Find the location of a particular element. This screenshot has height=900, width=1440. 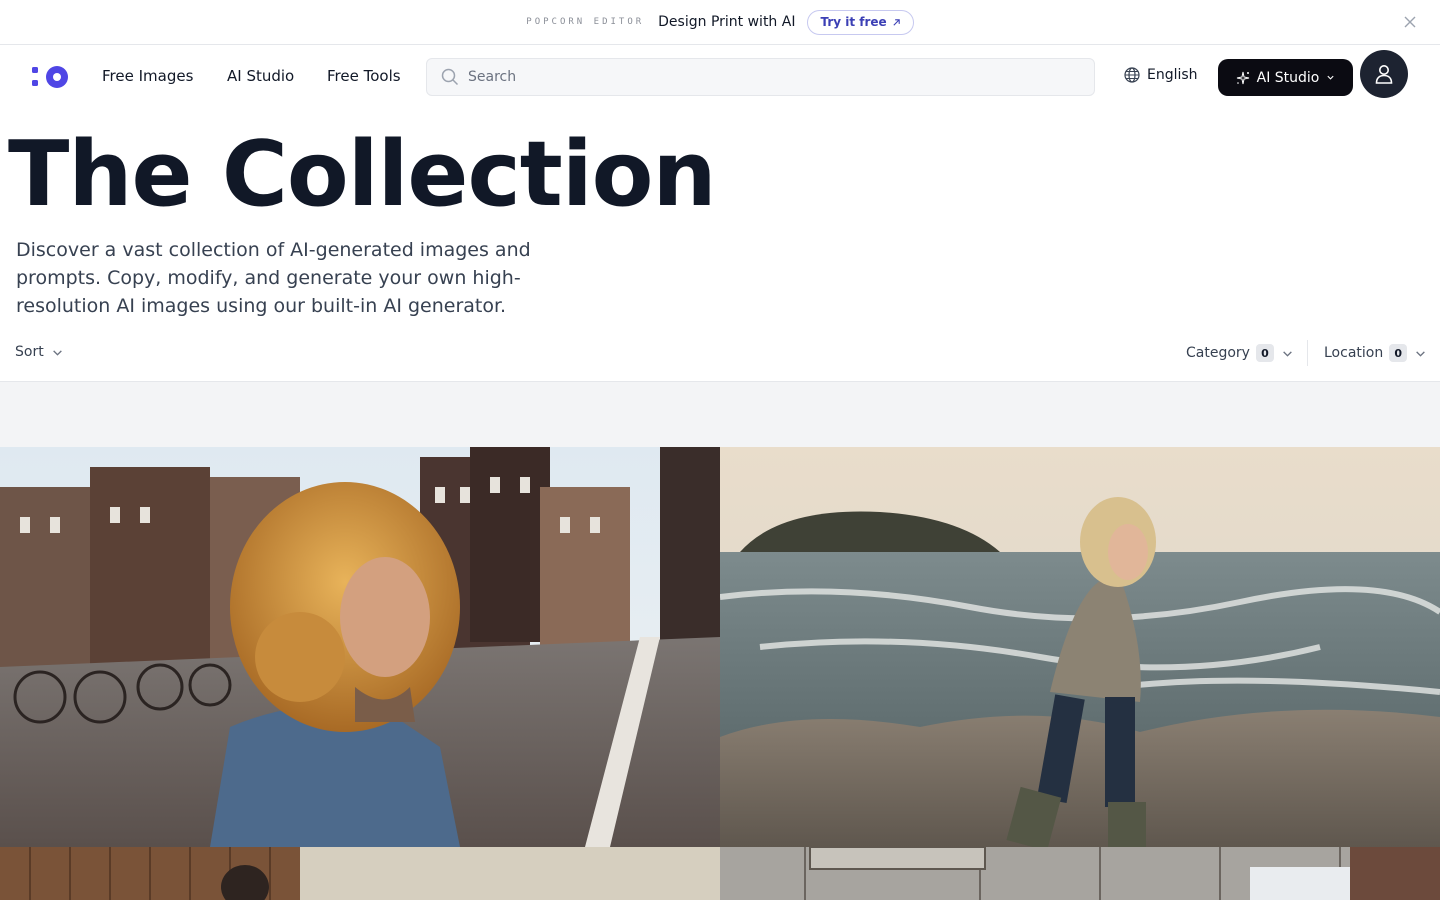

sort-dropdown: Sort is located at coordinates (39, 352).